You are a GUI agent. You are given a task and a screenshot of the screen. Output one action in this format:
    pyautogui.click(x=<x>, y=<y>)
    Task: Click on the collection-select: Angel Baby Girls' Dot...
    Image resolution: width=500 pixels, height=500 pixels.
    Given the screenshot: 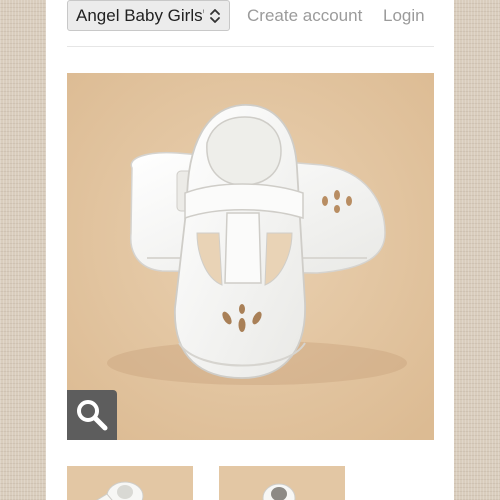 What is the action you would take?
    pyautogui.click(x=148, y=15)
    